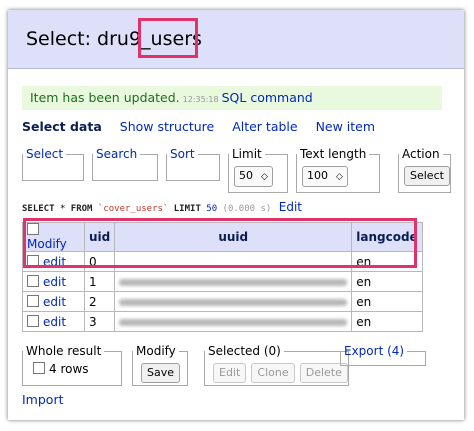 The height and width of the screenshot is (431, 474). Describe the element at coordinates (99, 301) in the screenshot. I see `uid-cell: 2` at that location.